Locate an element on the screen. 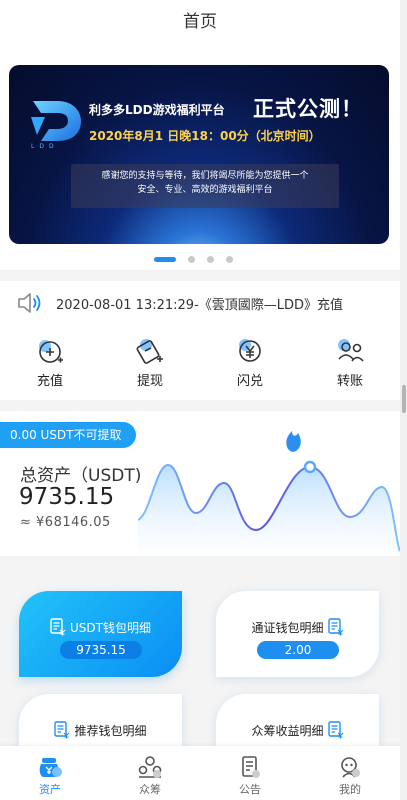 The height and width of the screenshot is (800, 407). page-title: 首页 is located at coordinates (200, 22).